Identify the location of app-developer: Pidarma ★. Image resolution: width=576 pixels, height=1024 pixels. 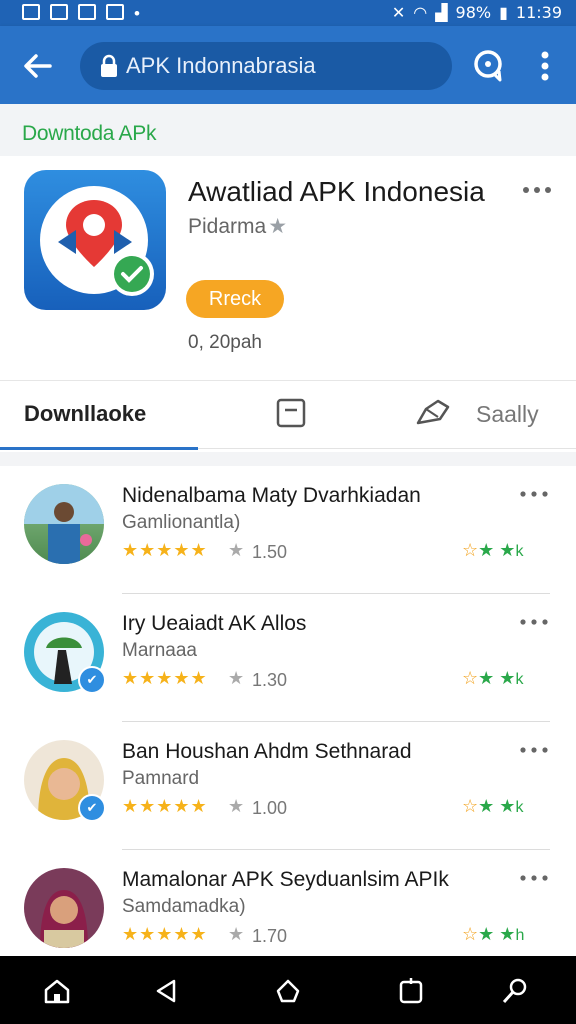
(237, 226).